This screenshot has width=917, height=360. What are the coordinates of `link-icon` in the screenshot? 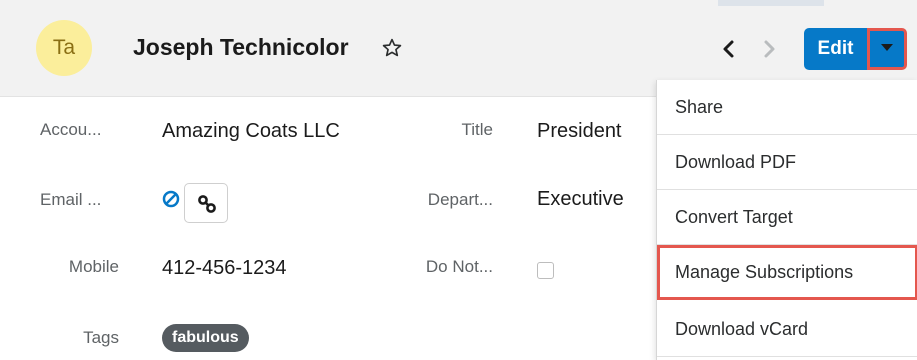 It's located at (207, 204).